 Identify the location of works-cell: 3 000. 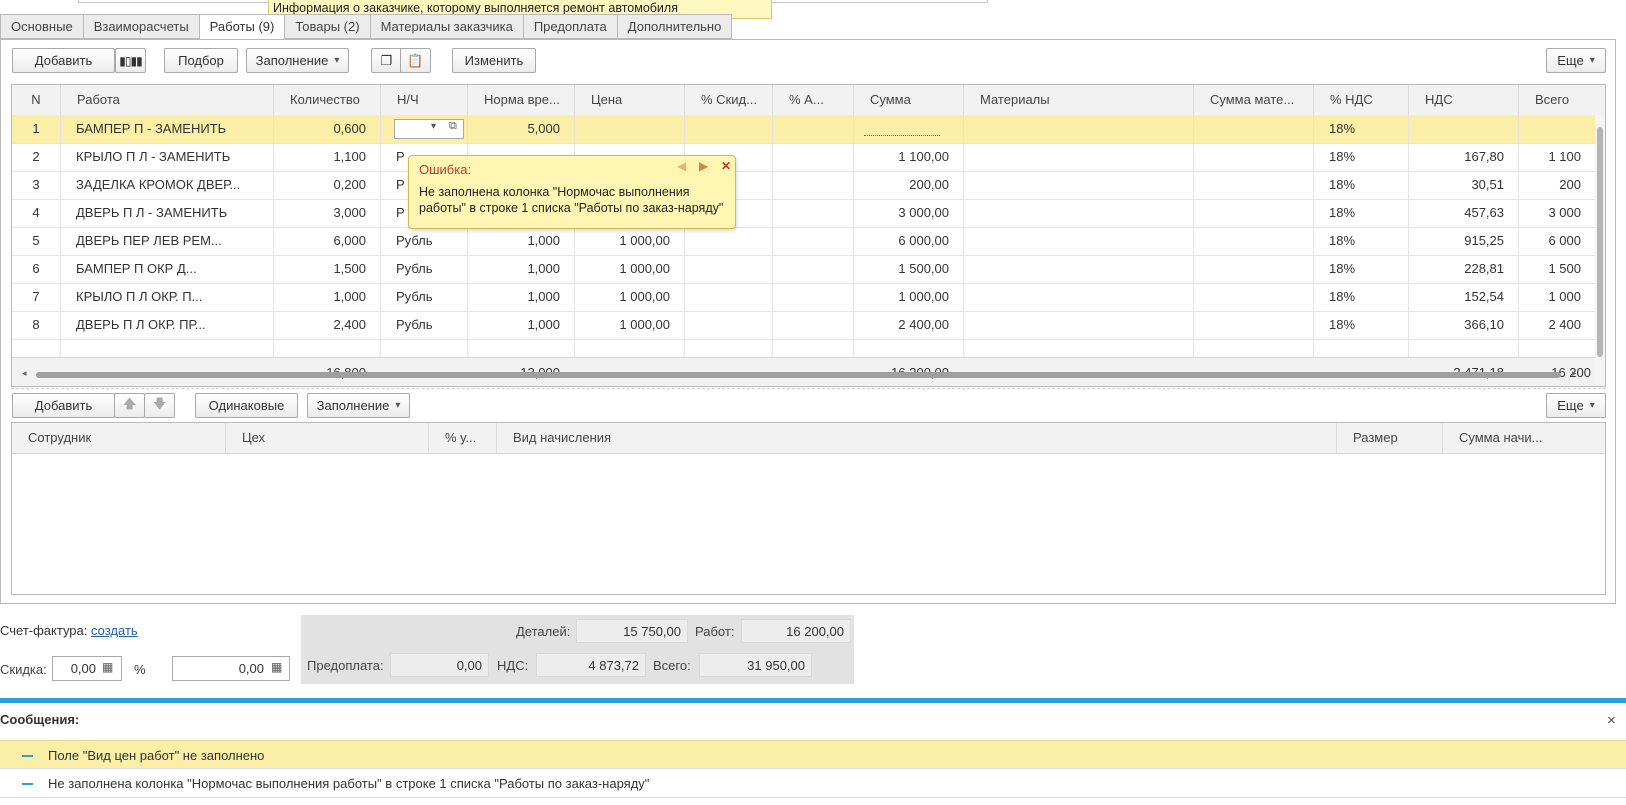
(1556, 213).